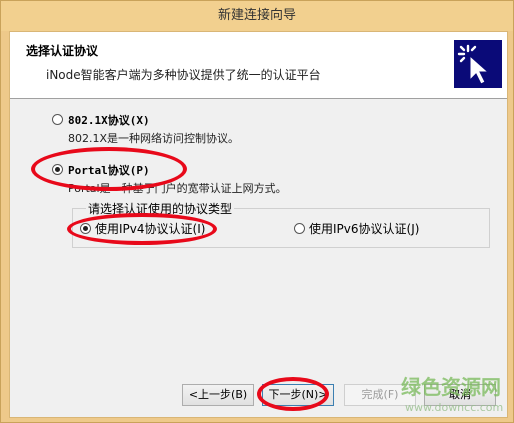  I want to click on option-8021x-label: 802.1X协议(X), so click(109, 120).